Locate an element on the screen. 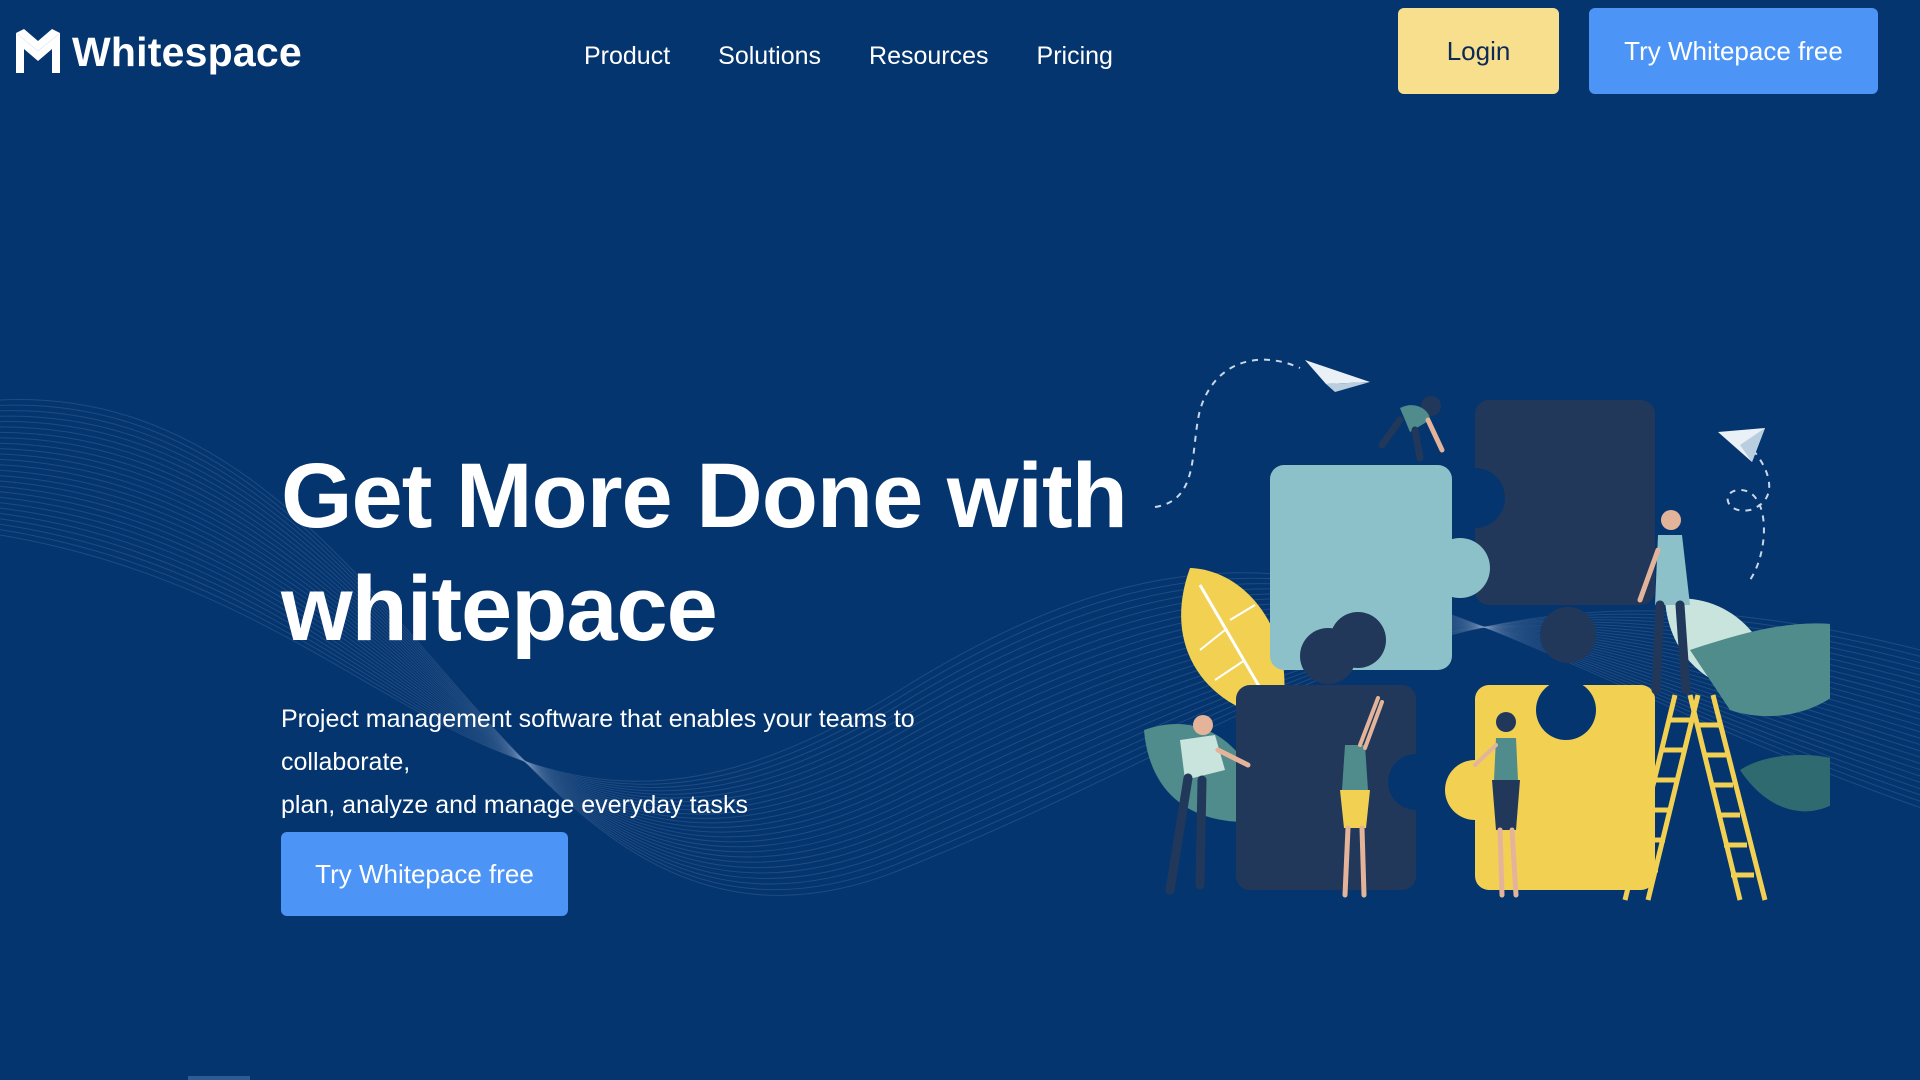 The image size is (1920, 1080). hero-title: Get More Done with whitepace is located at coordinates (711, 553).